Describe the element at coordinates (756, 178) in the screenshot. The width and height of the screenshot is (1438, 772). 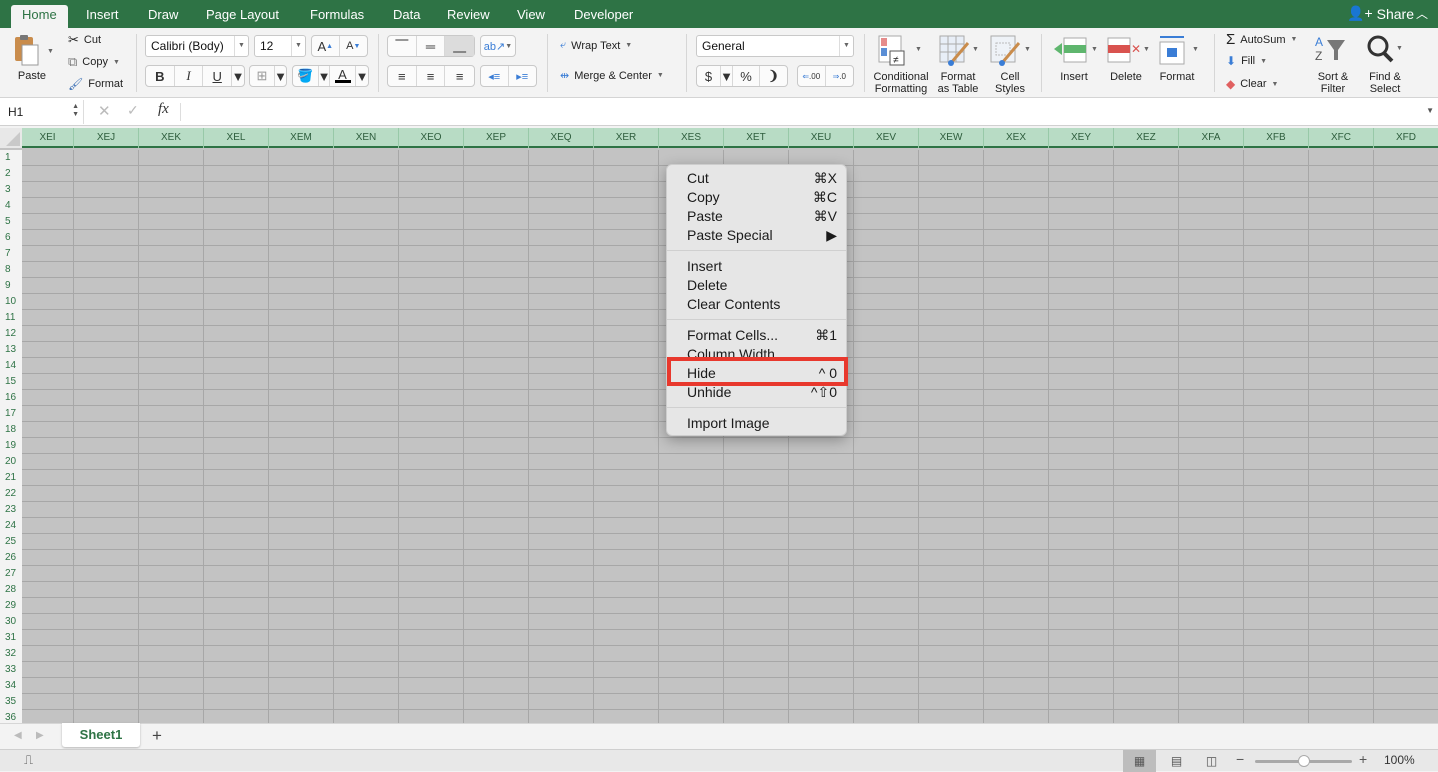
I see `menu-item-cut: Cut ⌘X` at that location.